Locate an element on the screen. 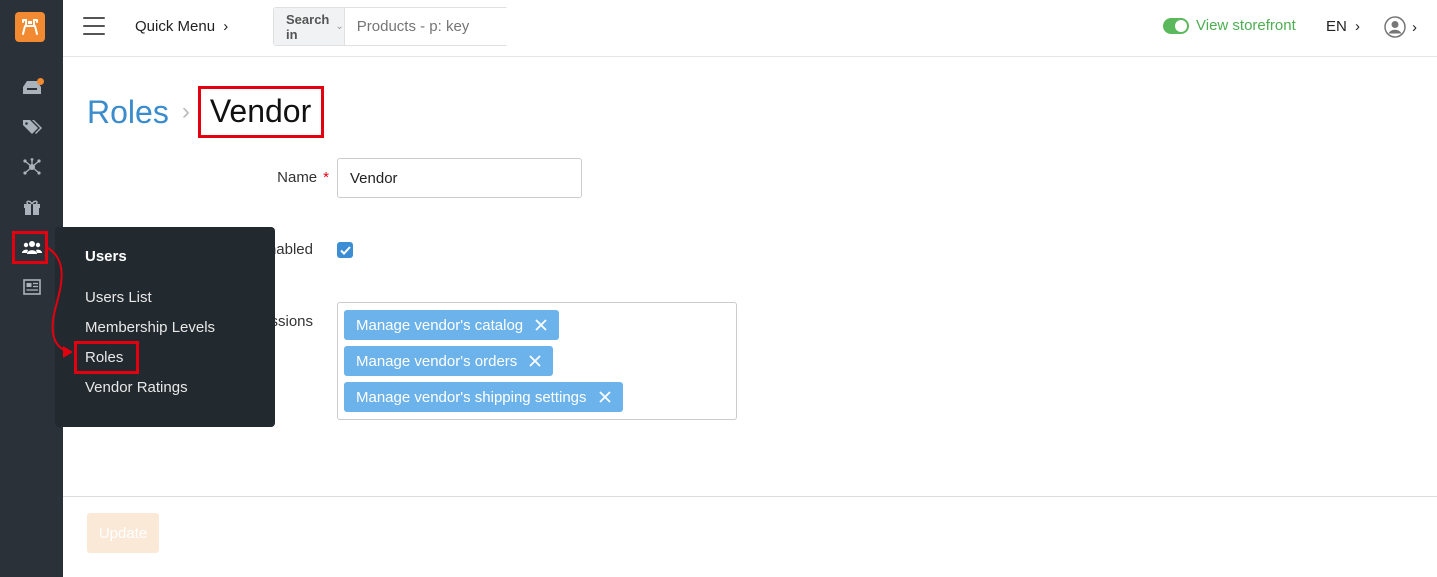 The height and width of the screenshot is (577, 1437). permission-tag-label: Manage vendor's shipping settings is located at coordinates (471, 397).